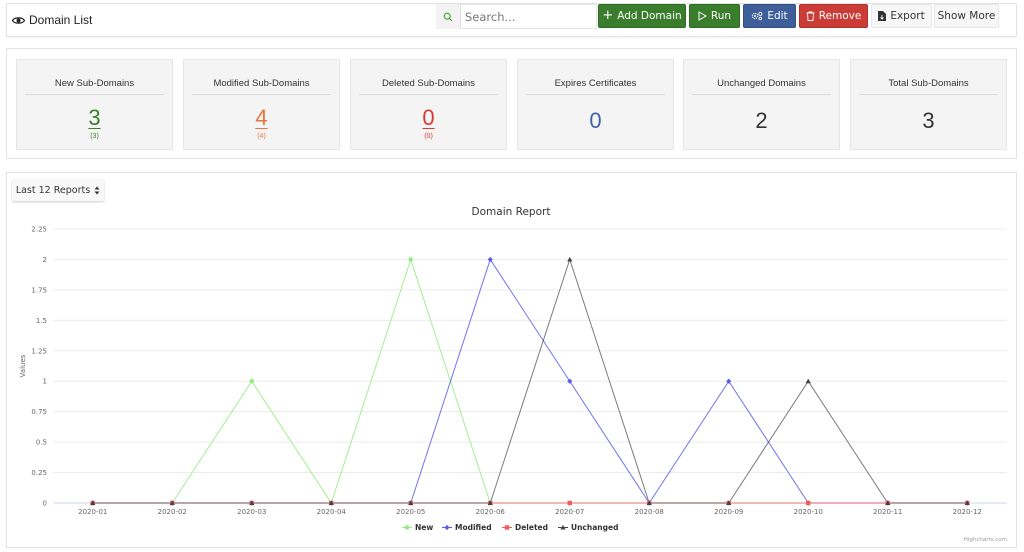 The height and width of the screenshot is (552, 1024). Describe the element at coordinates (428, 136) in the screenshot. I see `stat-sub-value: (0)` at that location.